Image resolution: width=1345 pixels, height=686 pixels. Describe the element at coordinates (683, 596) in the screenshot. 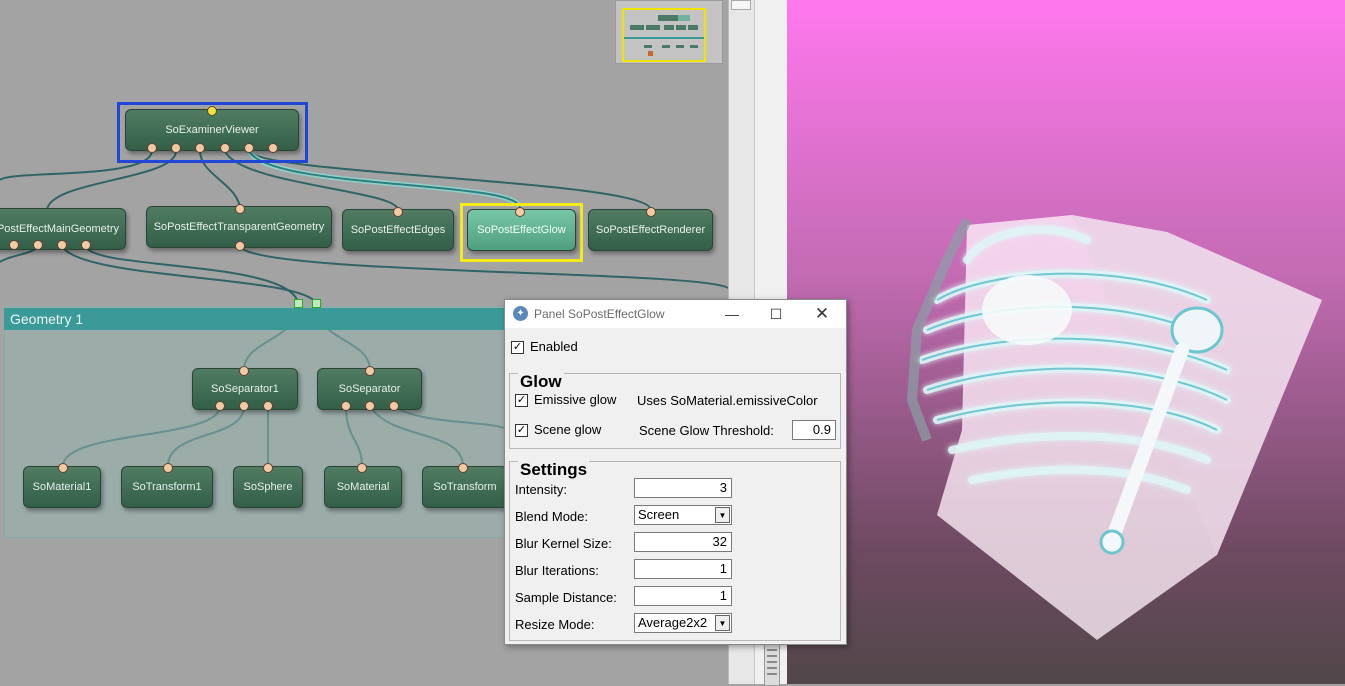

I see `sample-distance-field: 1` at that location.